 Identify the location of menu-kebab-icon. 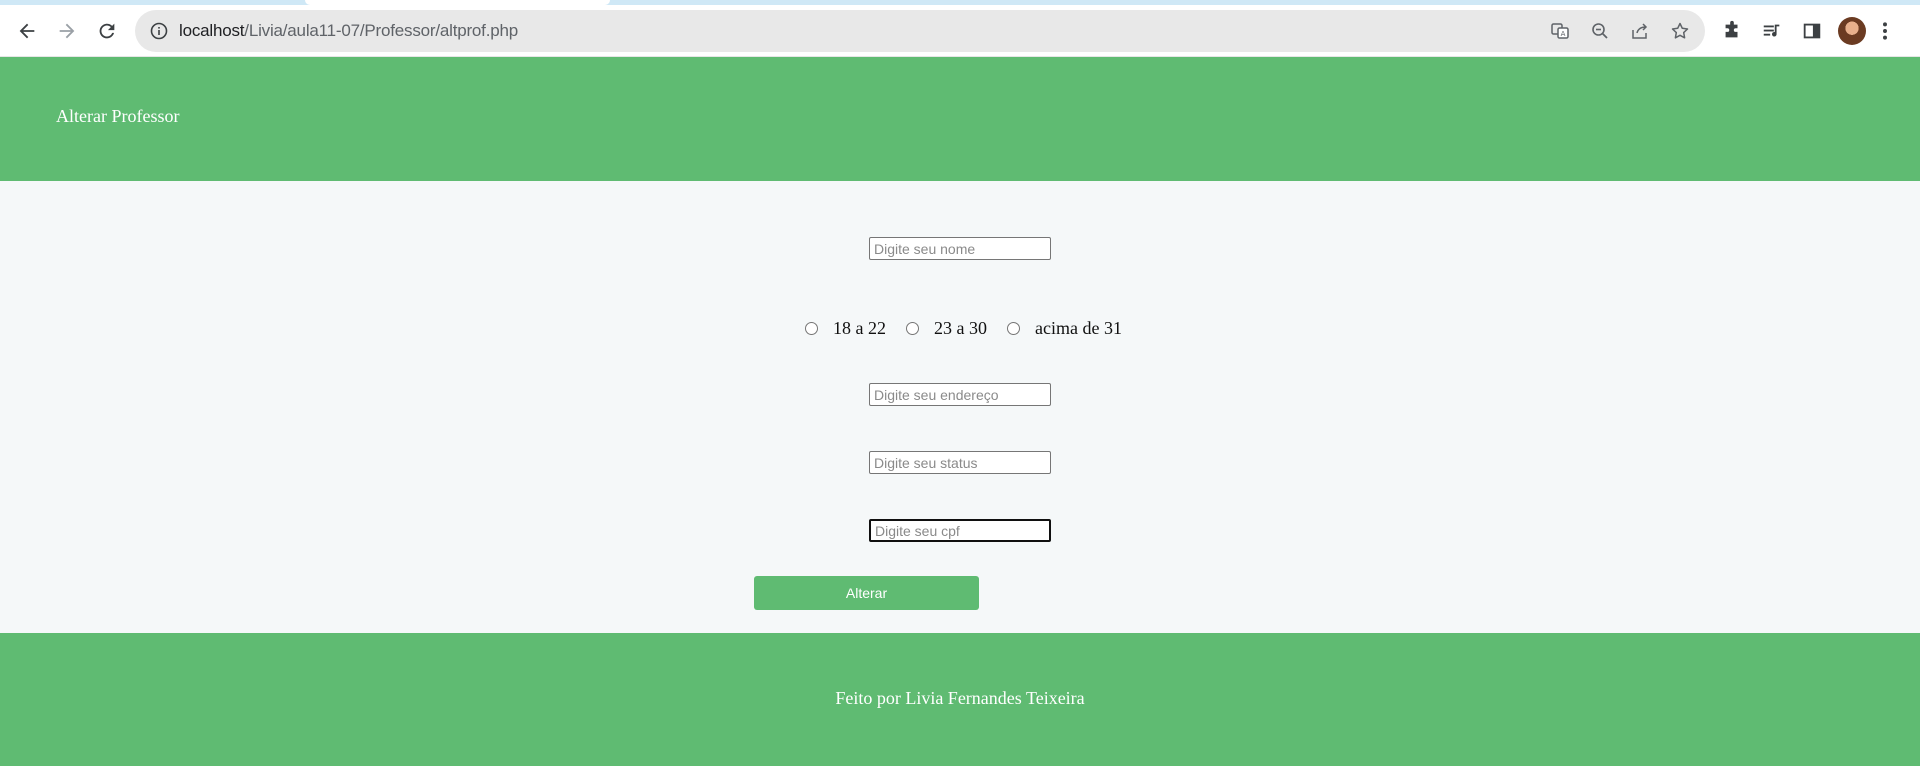
(1885, 31).